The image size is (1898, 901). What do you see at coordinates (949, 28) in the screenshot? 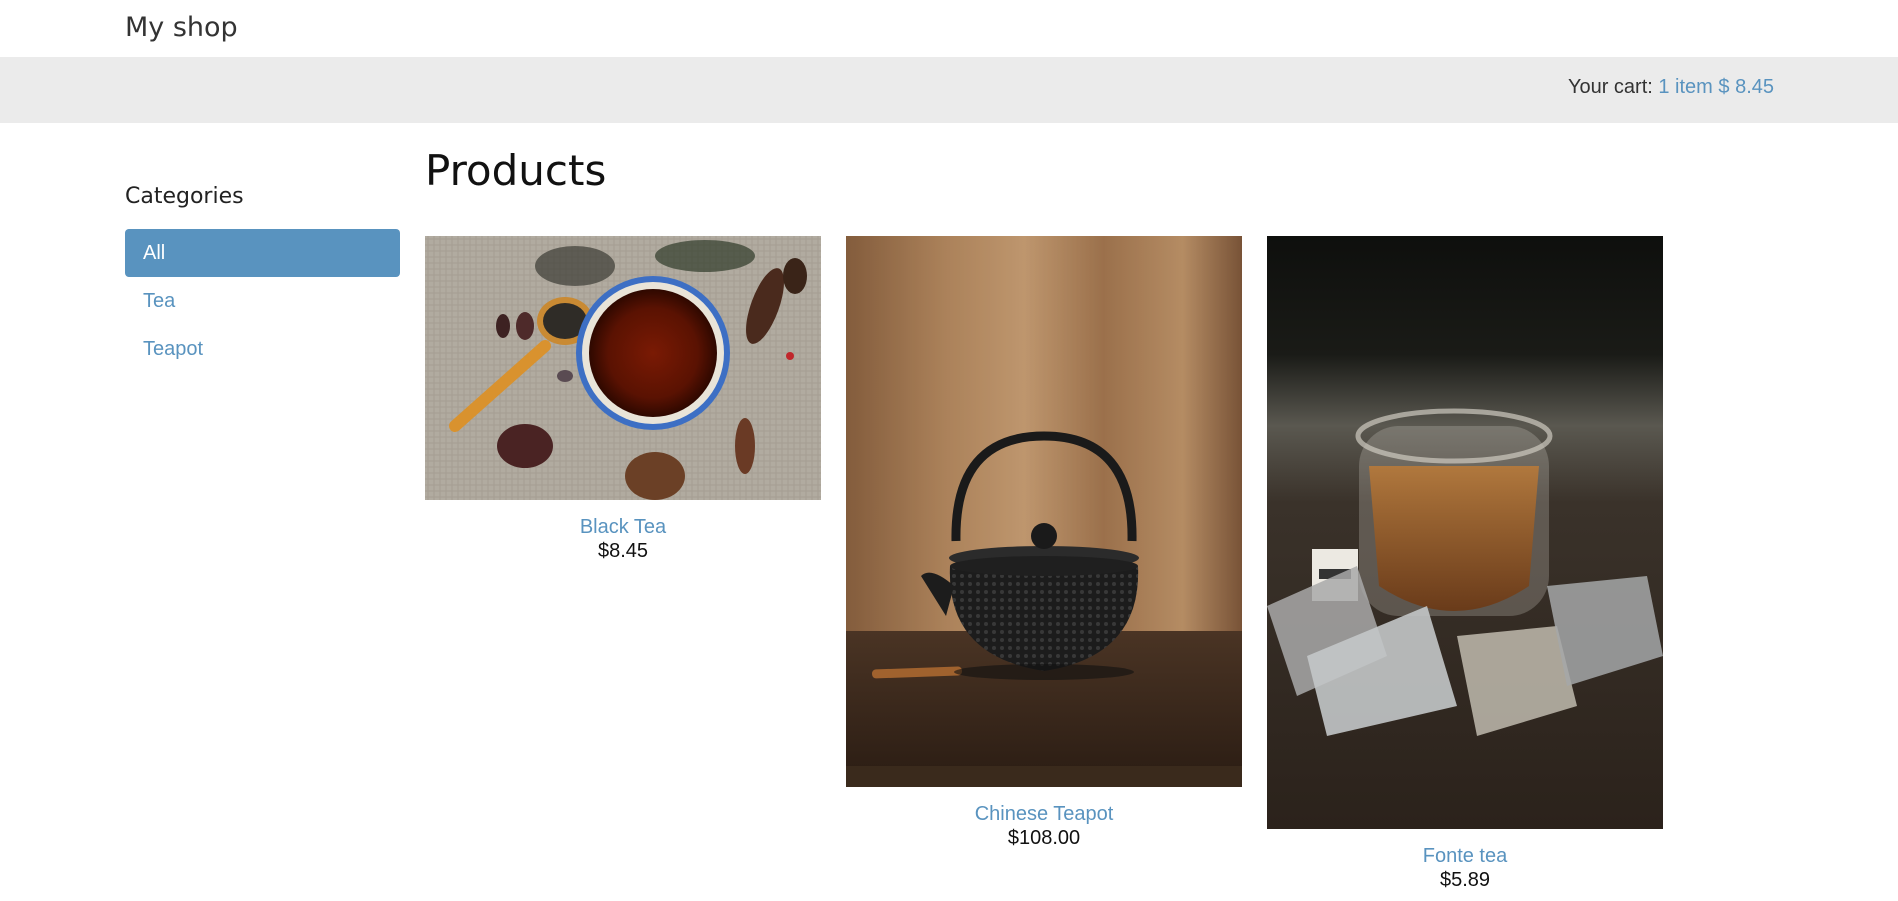
I see `site-header: My shop` at bounding box center [949, 28].